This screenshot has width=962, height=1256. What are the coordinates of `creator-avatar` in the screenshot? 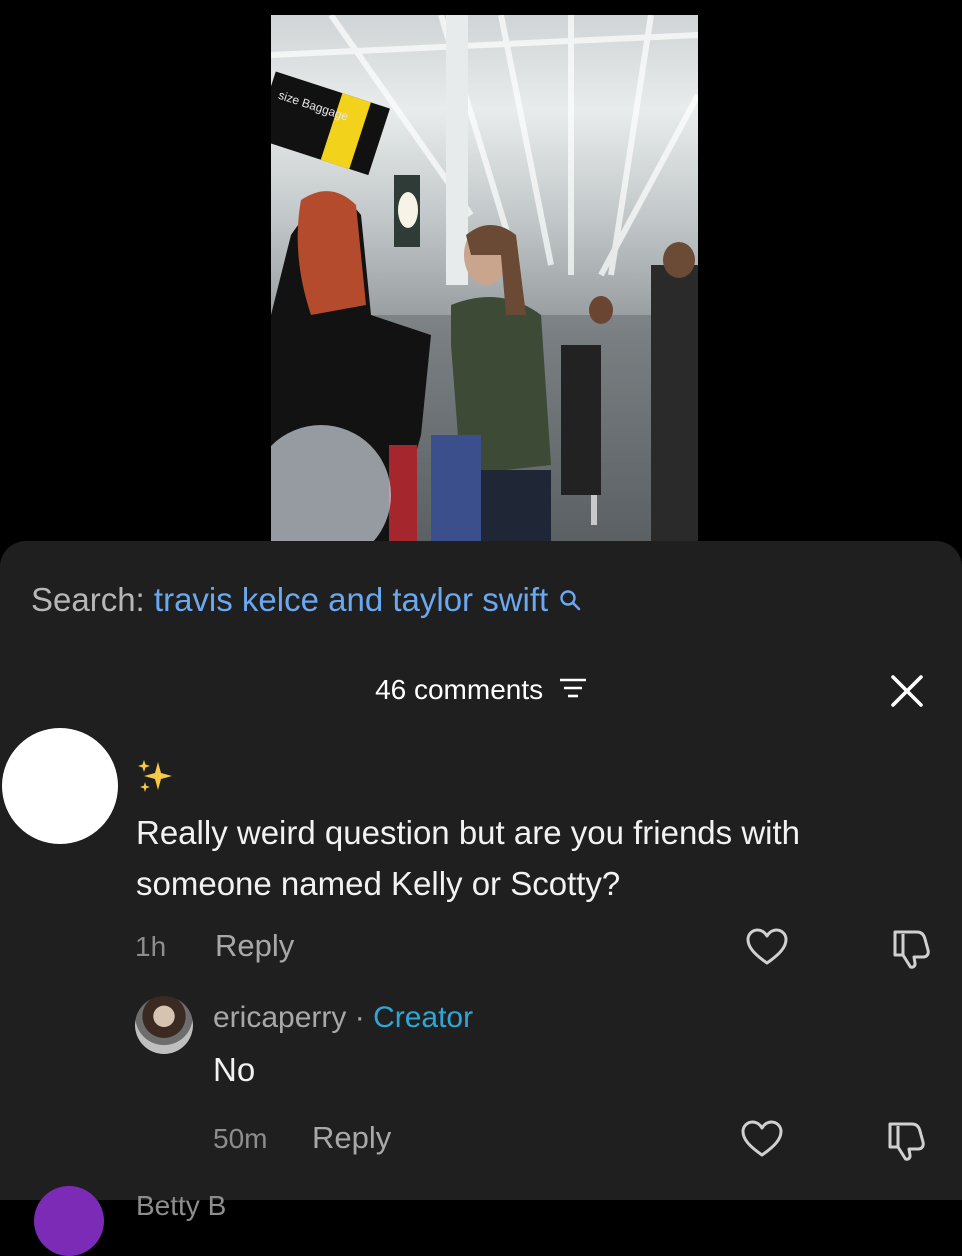 It's located at (164, 1025).